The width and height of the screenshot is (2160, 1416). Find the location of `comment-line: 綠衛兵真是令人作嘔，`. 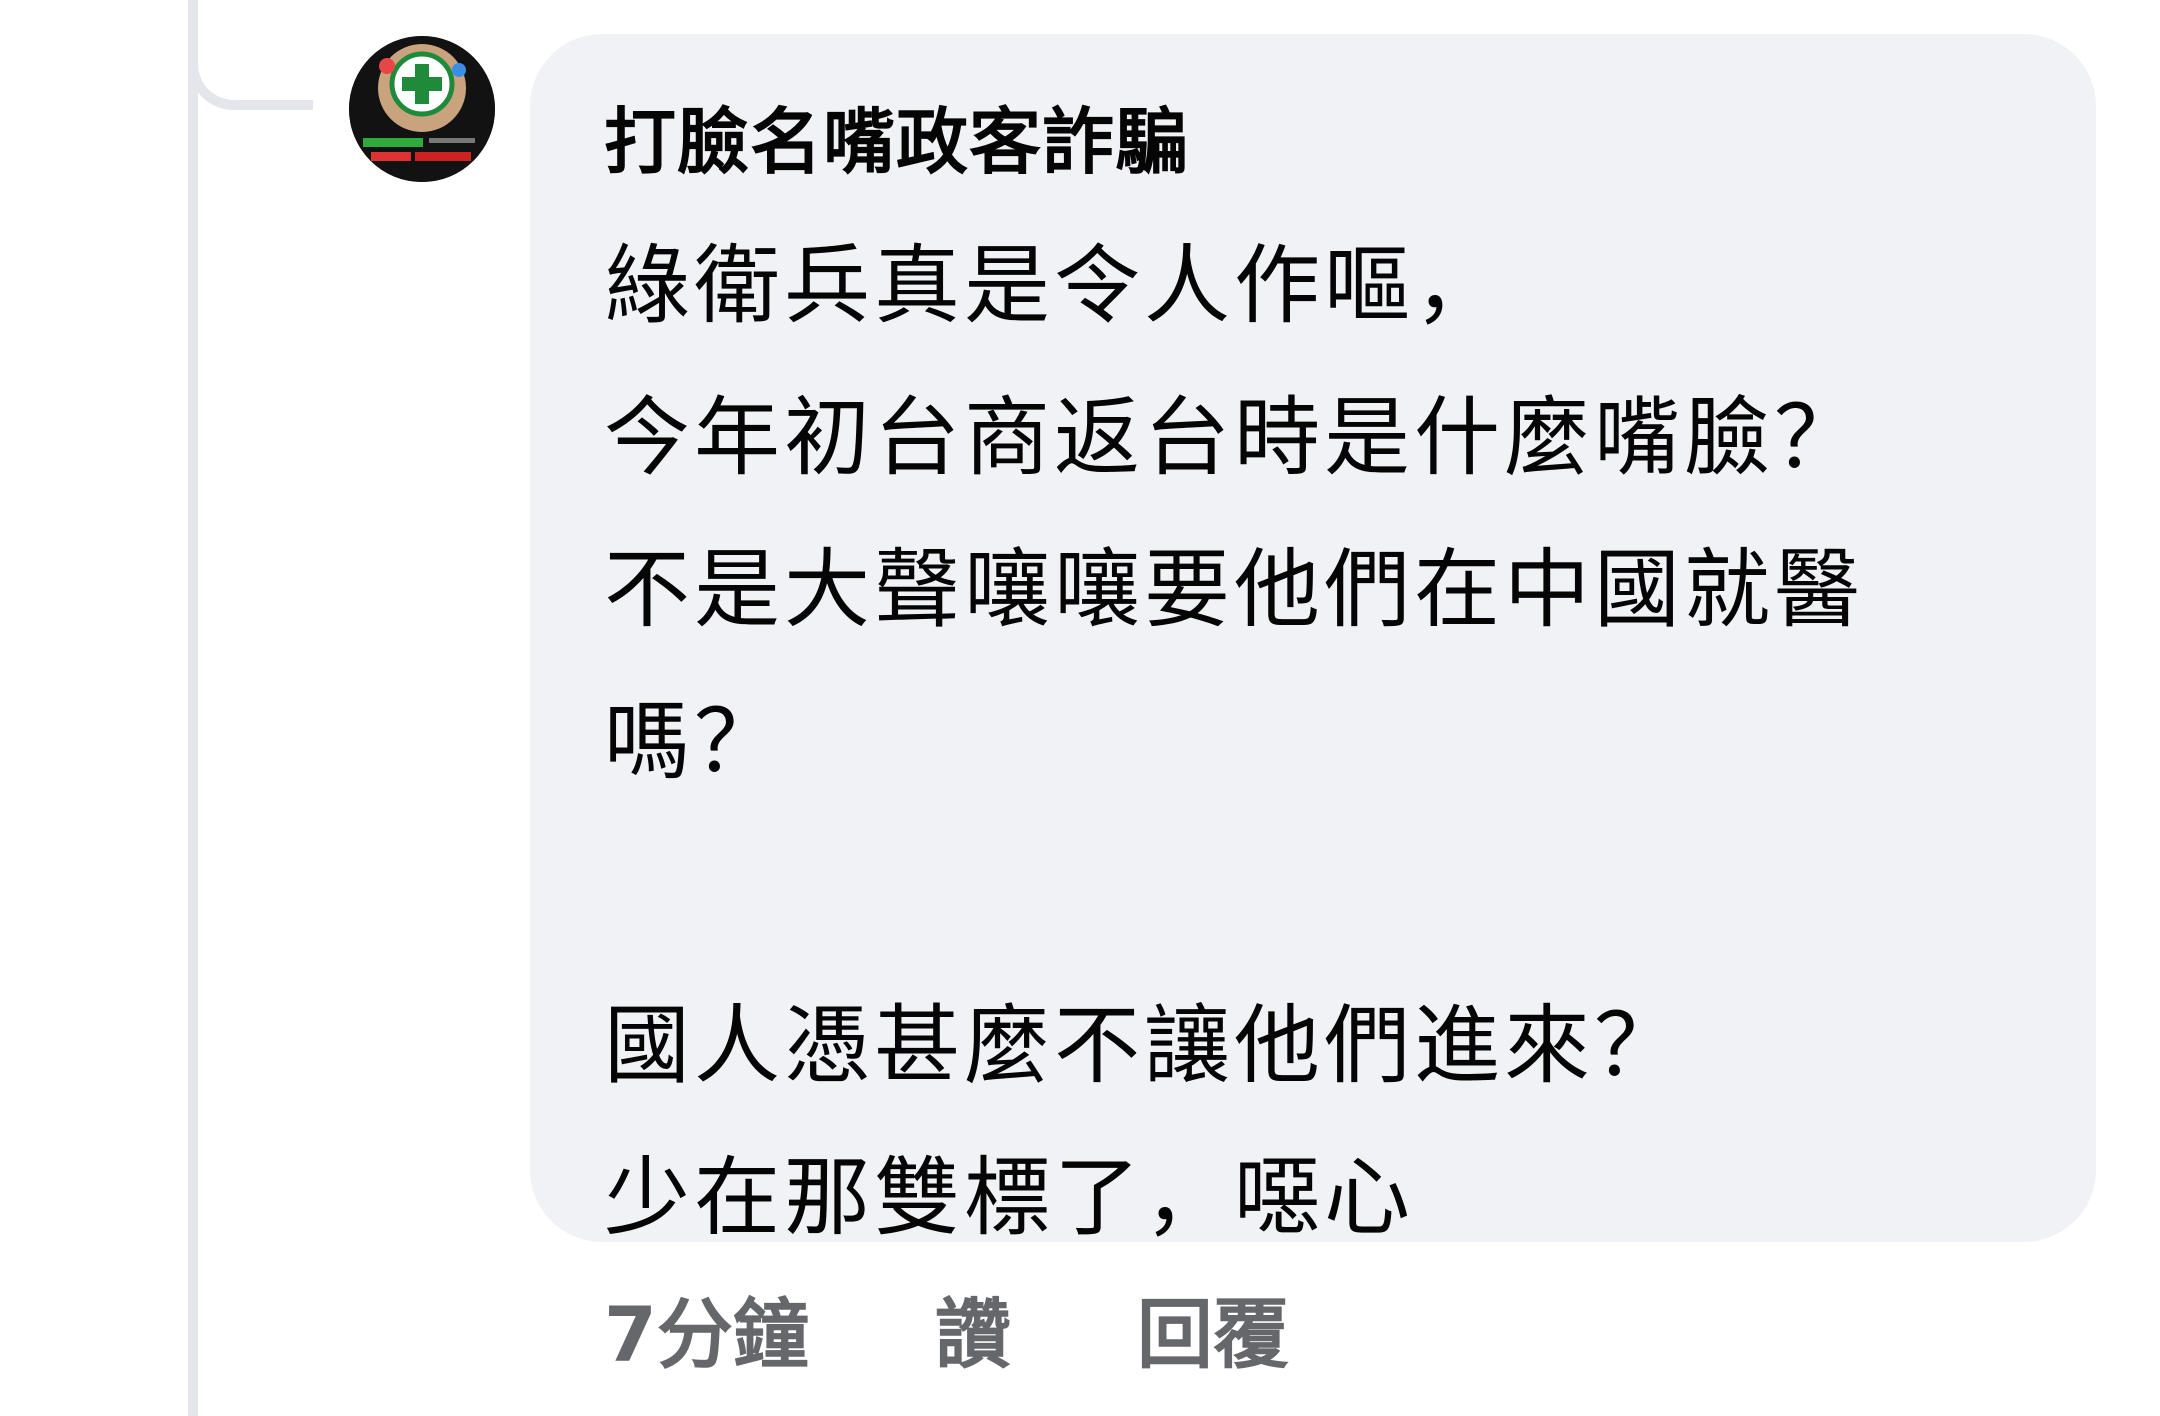

comment-line: 綠衛兵真是令人作嘔， is located at coordinates (1054, 286).